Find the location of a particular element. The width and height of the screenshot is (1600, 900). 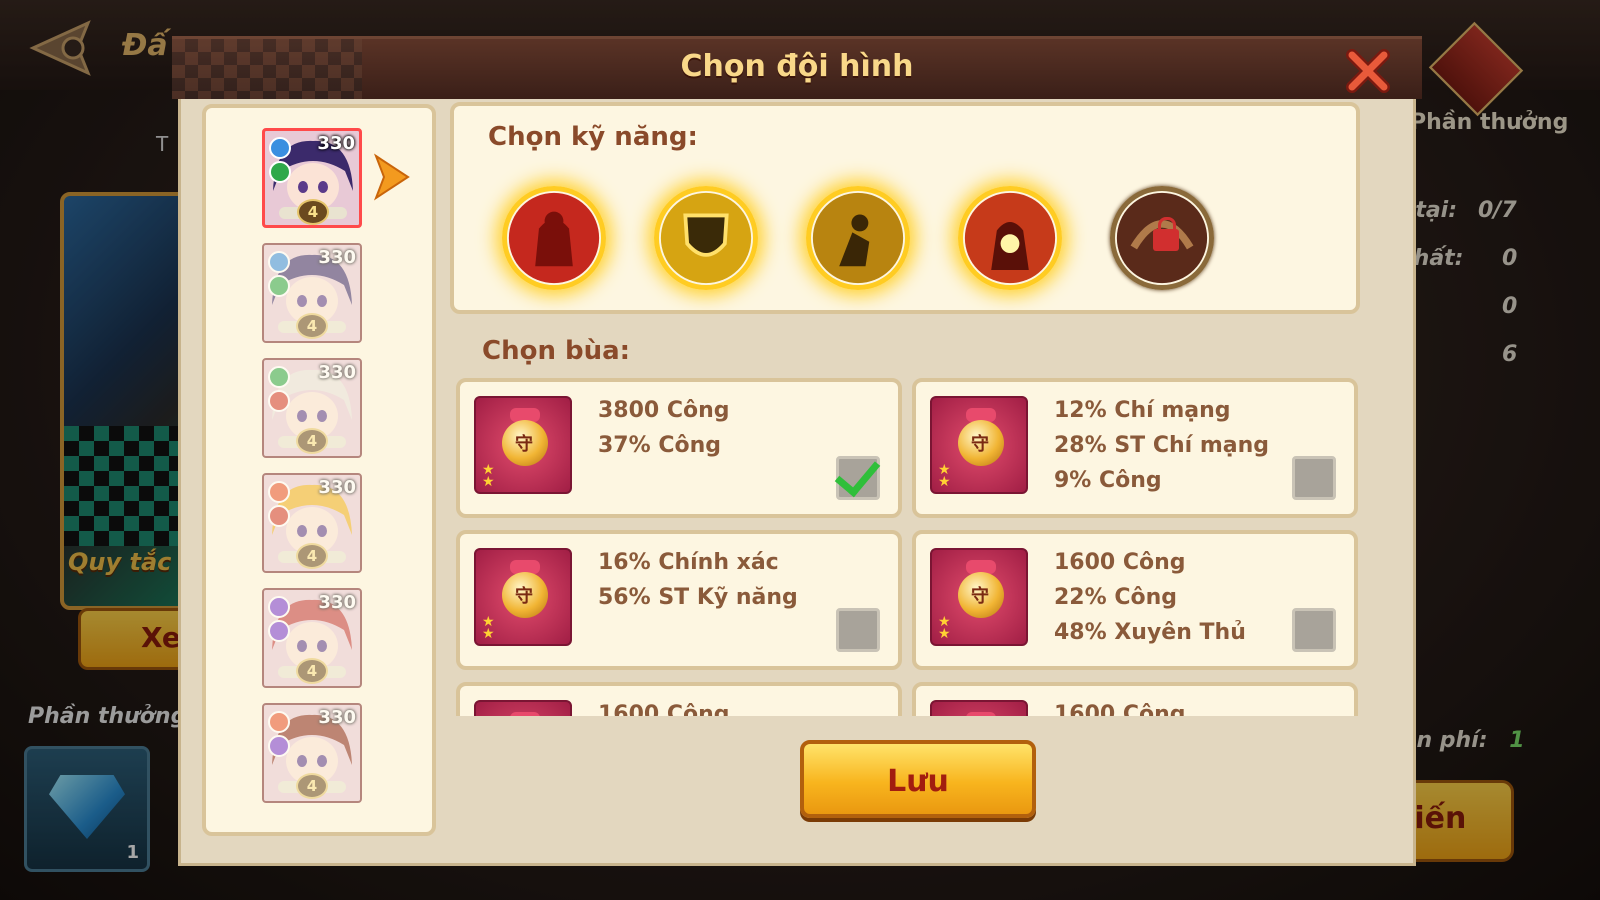

charm-stat: 9% Công is located at coordinates (1108, 480).